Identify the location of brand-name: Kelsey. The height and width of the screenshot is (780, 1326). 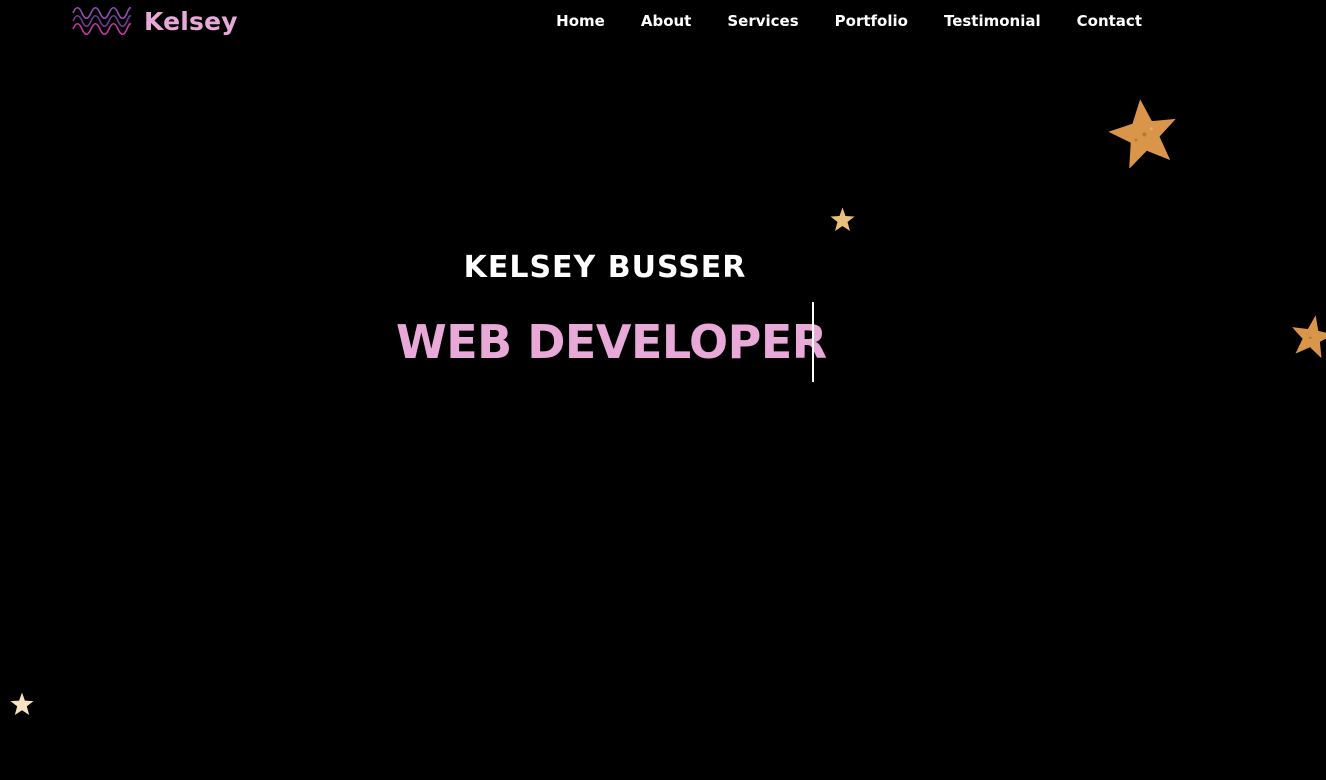
(191, 21).